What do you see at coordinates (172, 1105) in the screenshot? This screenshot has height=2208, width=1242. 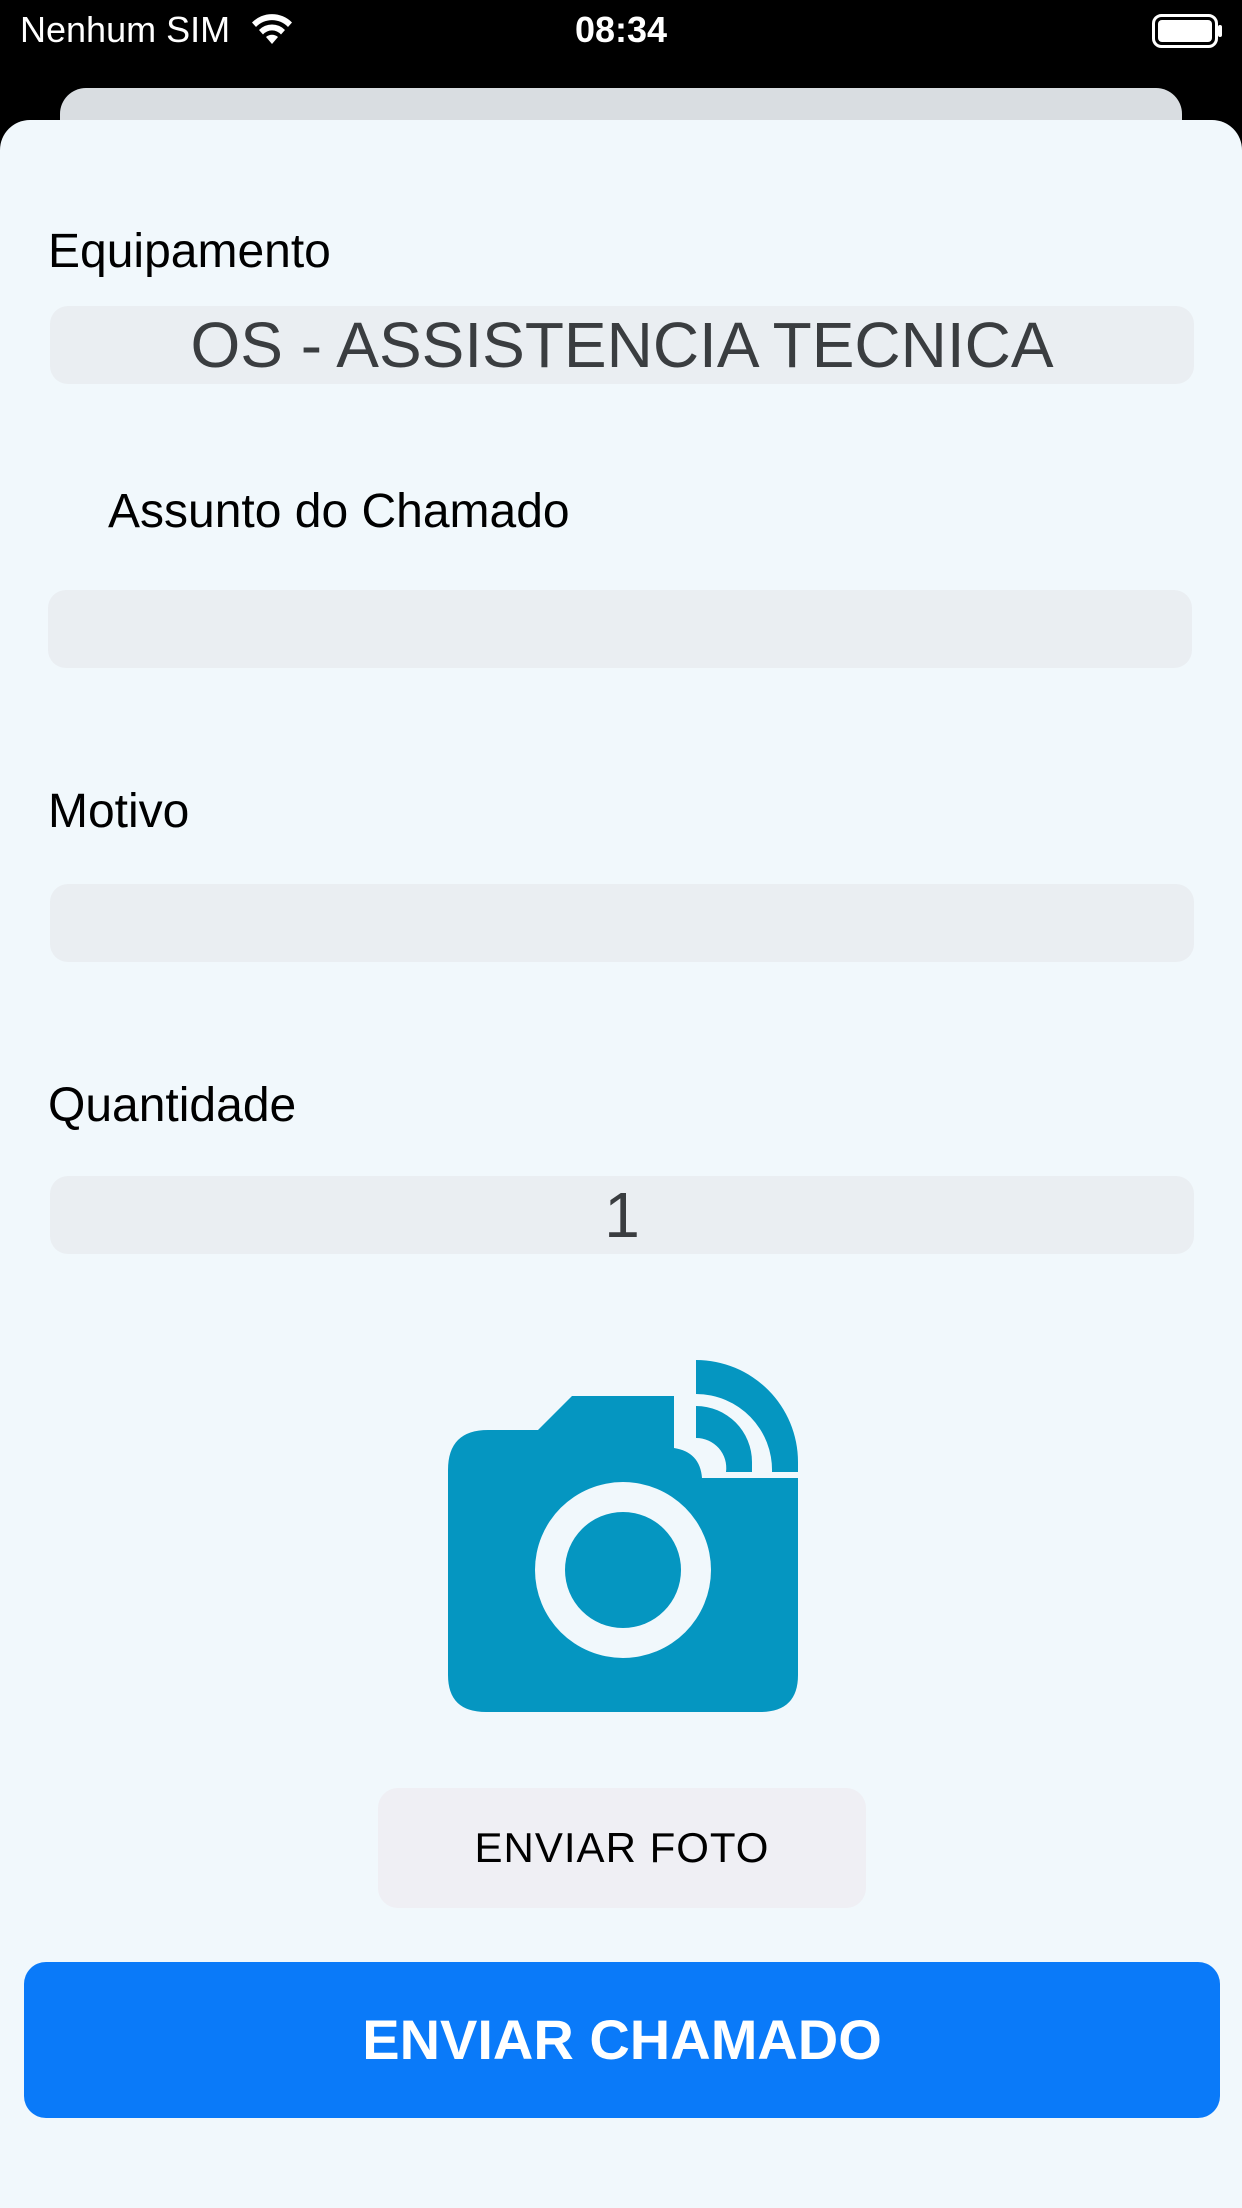 I see `quantidade-label: Quantidade` at bounding box center [172, 1105].